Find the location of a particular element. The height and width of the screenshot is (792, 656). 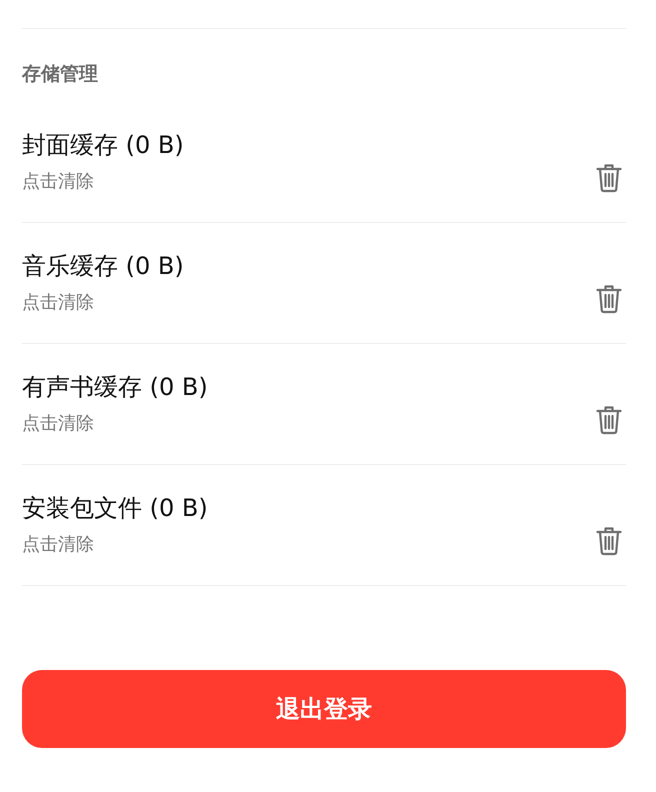

item-title: 封面缓存 (0 B) is located at coordinates (103, 145).